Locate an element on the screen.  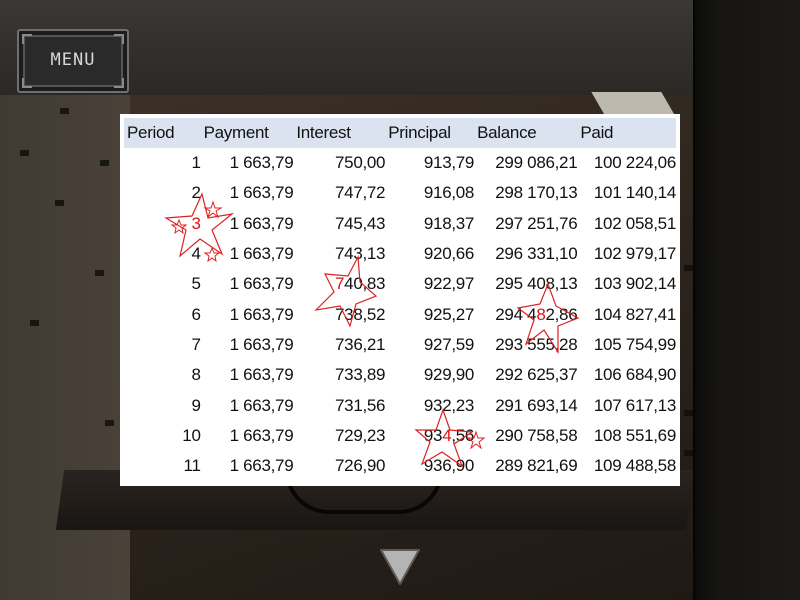
header-period: Period is located at coordinates (162, 133).